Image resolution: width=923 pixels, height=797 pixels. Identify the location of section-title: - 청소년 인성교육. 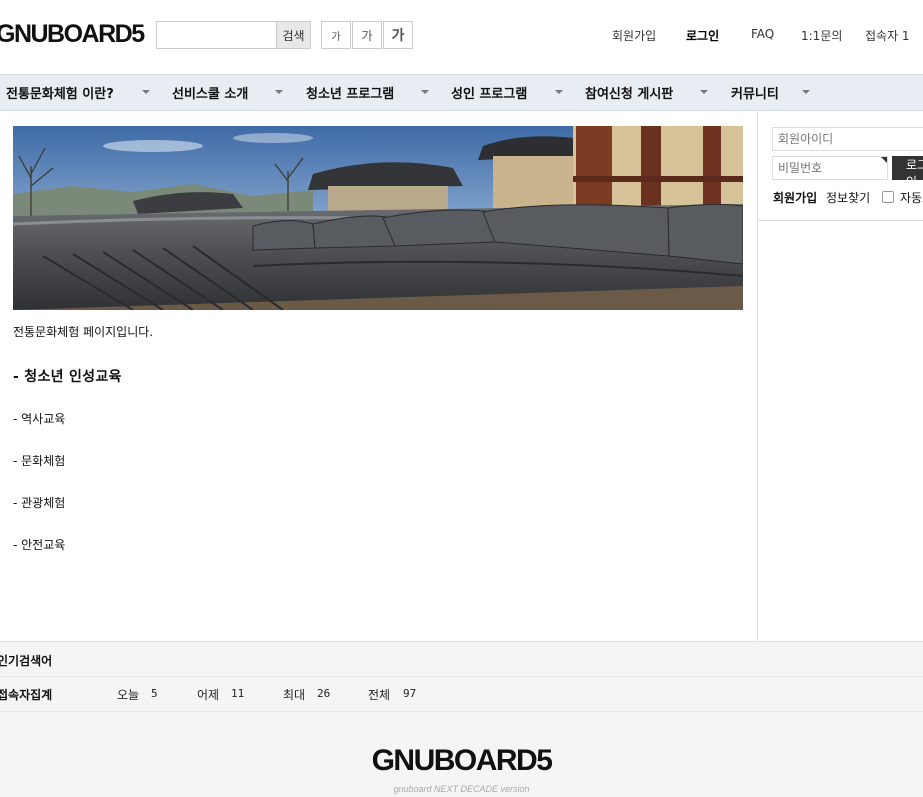
(67, 377).